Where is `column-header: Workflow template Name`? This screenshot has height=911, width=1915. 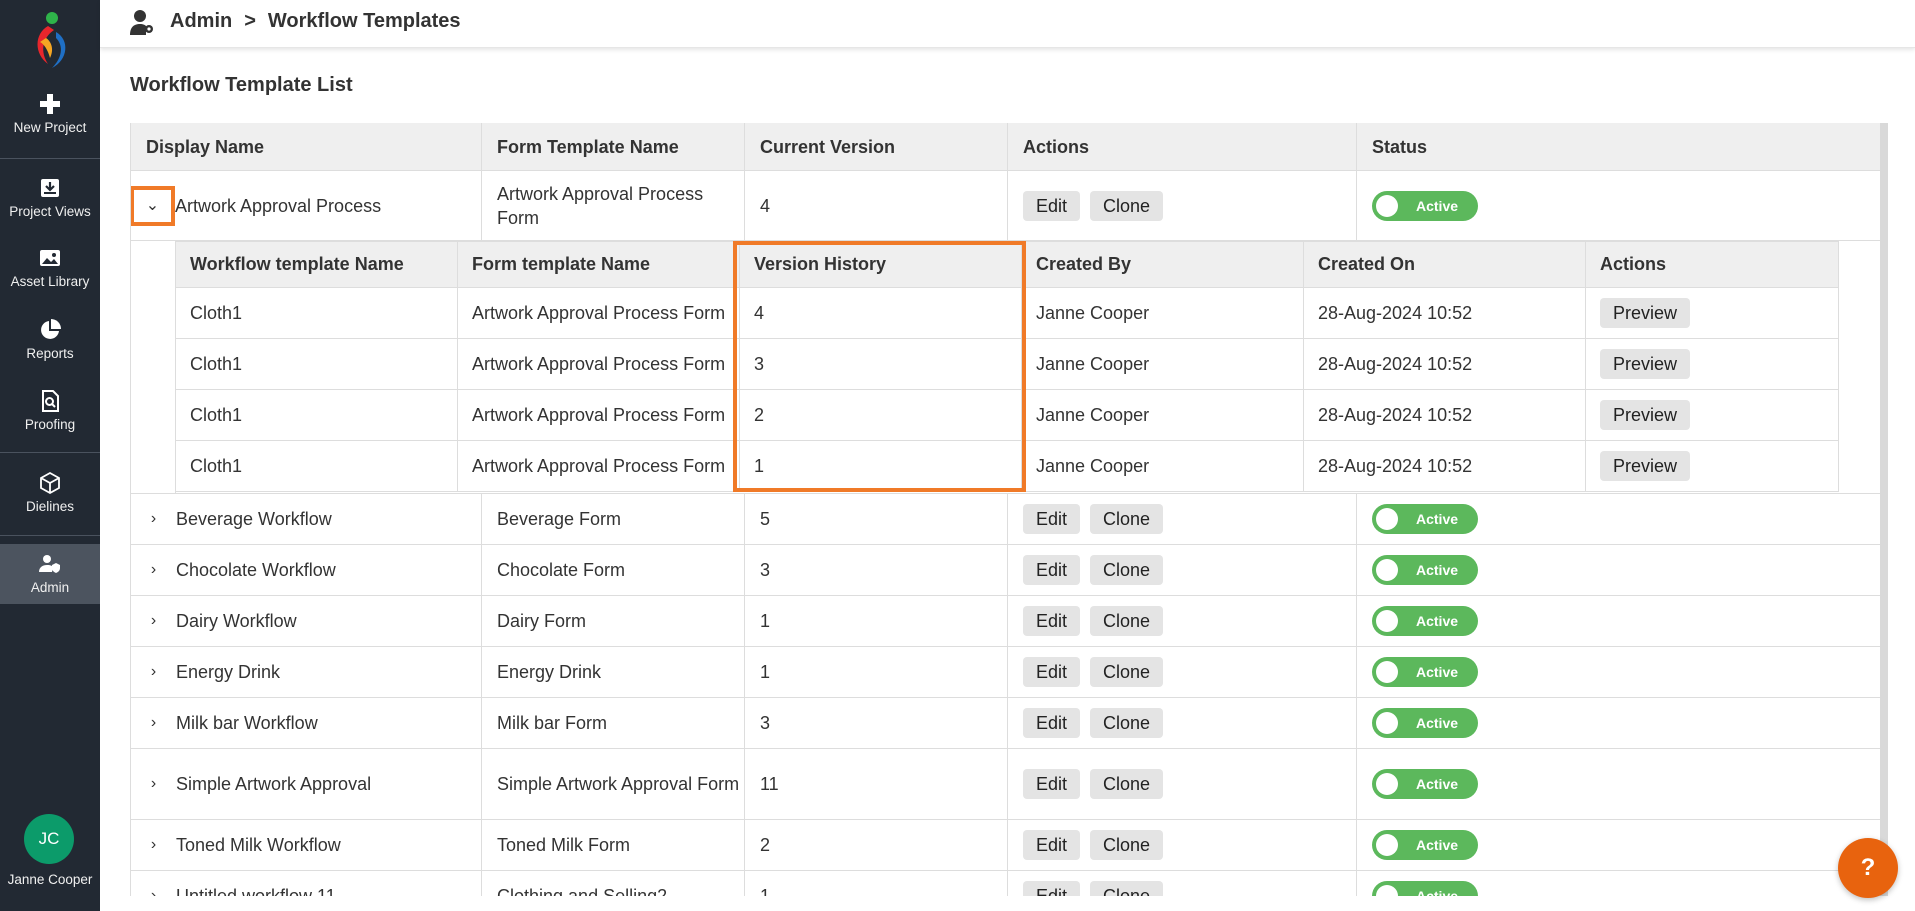 column-header: Workflow template Name is located at coordinates (317, 264).